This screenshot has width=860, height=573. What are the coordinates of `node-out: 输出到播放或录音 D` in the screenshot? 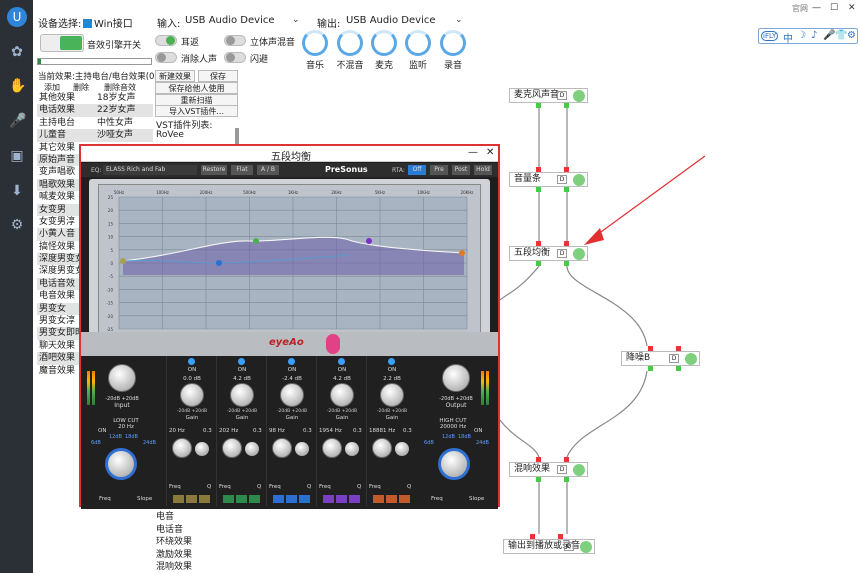 It's located at (549, 546).